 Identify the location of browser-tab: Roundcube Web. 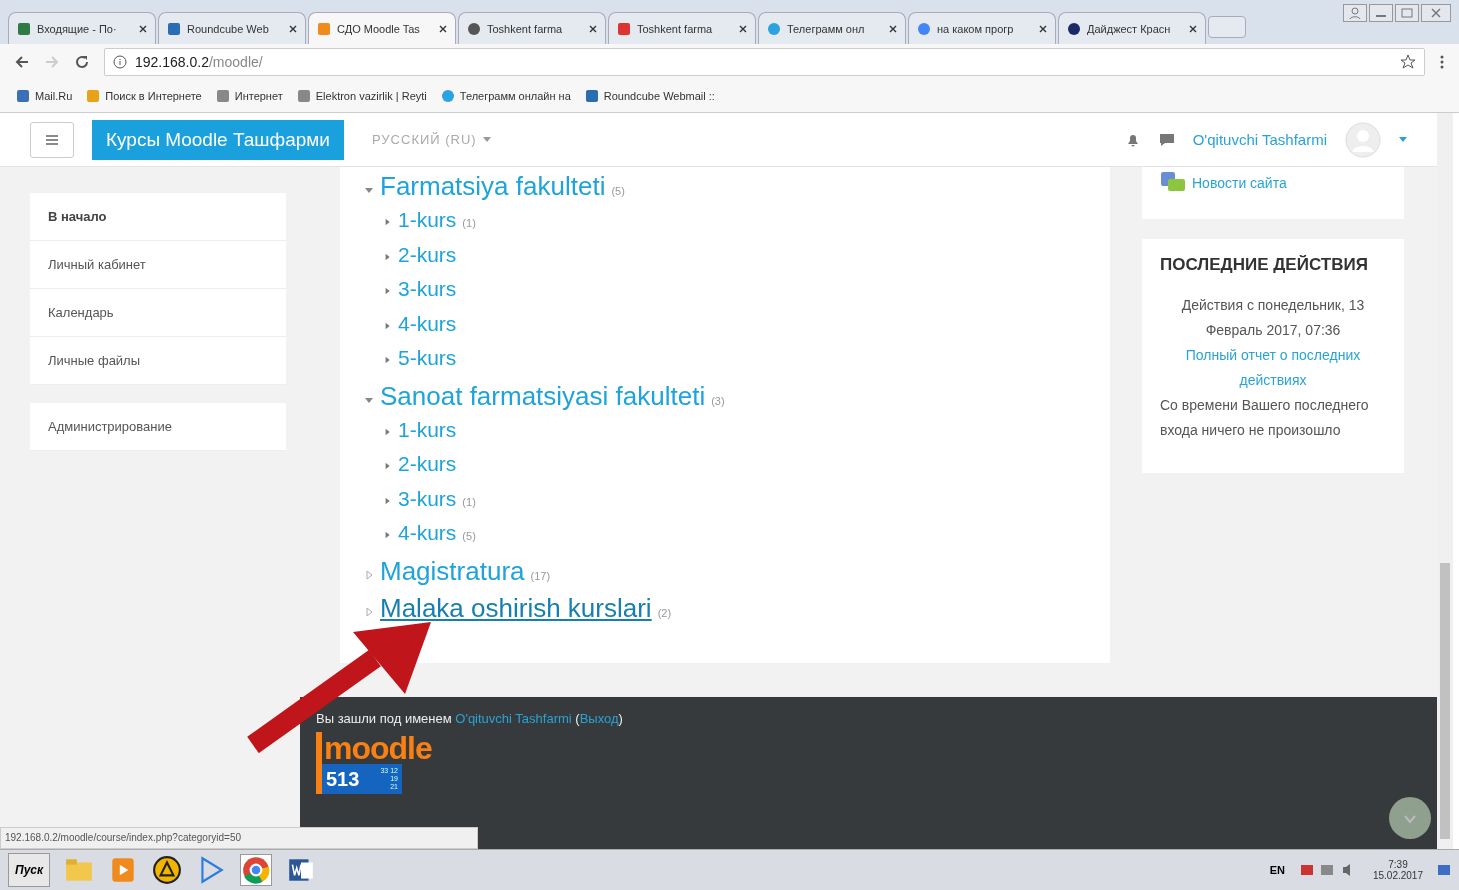
(232, 28).